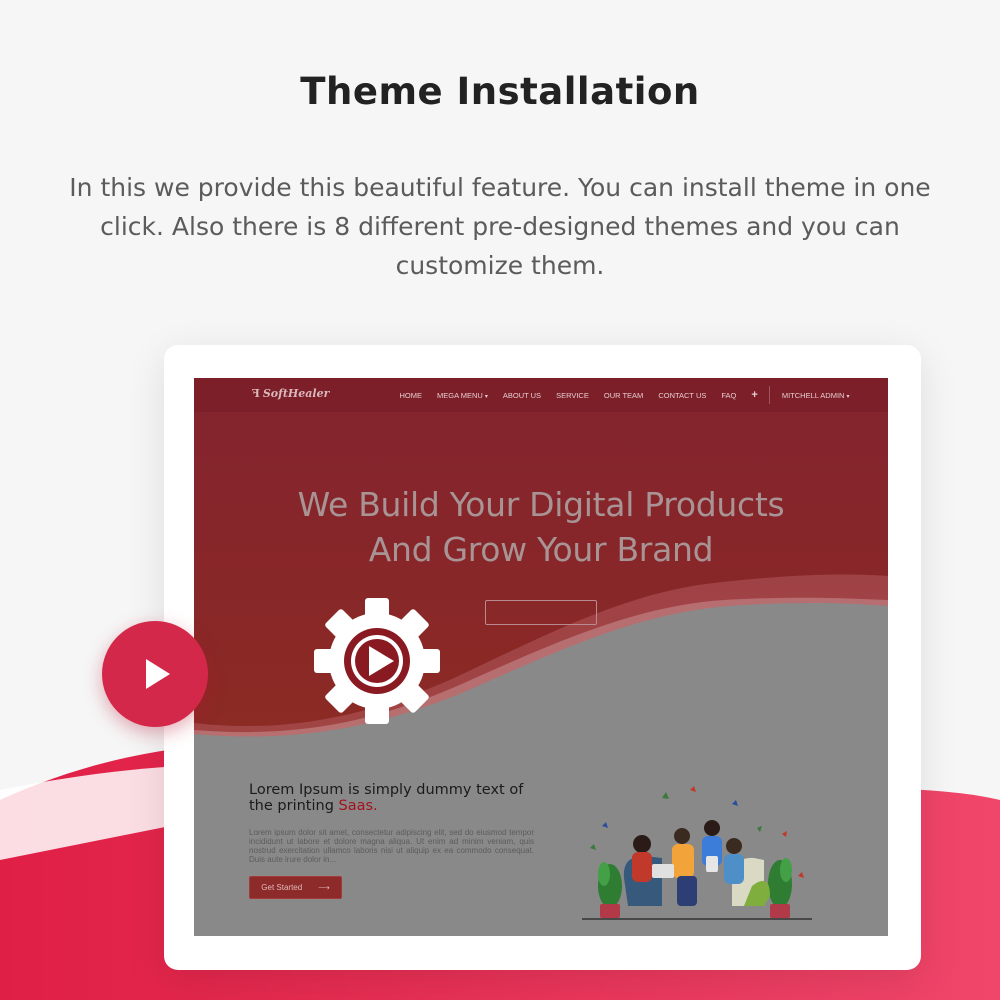  Describe the element at coordinates (682, 395) in the screenshot. I see `nav-item-contact-us: CONTACT US` at that location.